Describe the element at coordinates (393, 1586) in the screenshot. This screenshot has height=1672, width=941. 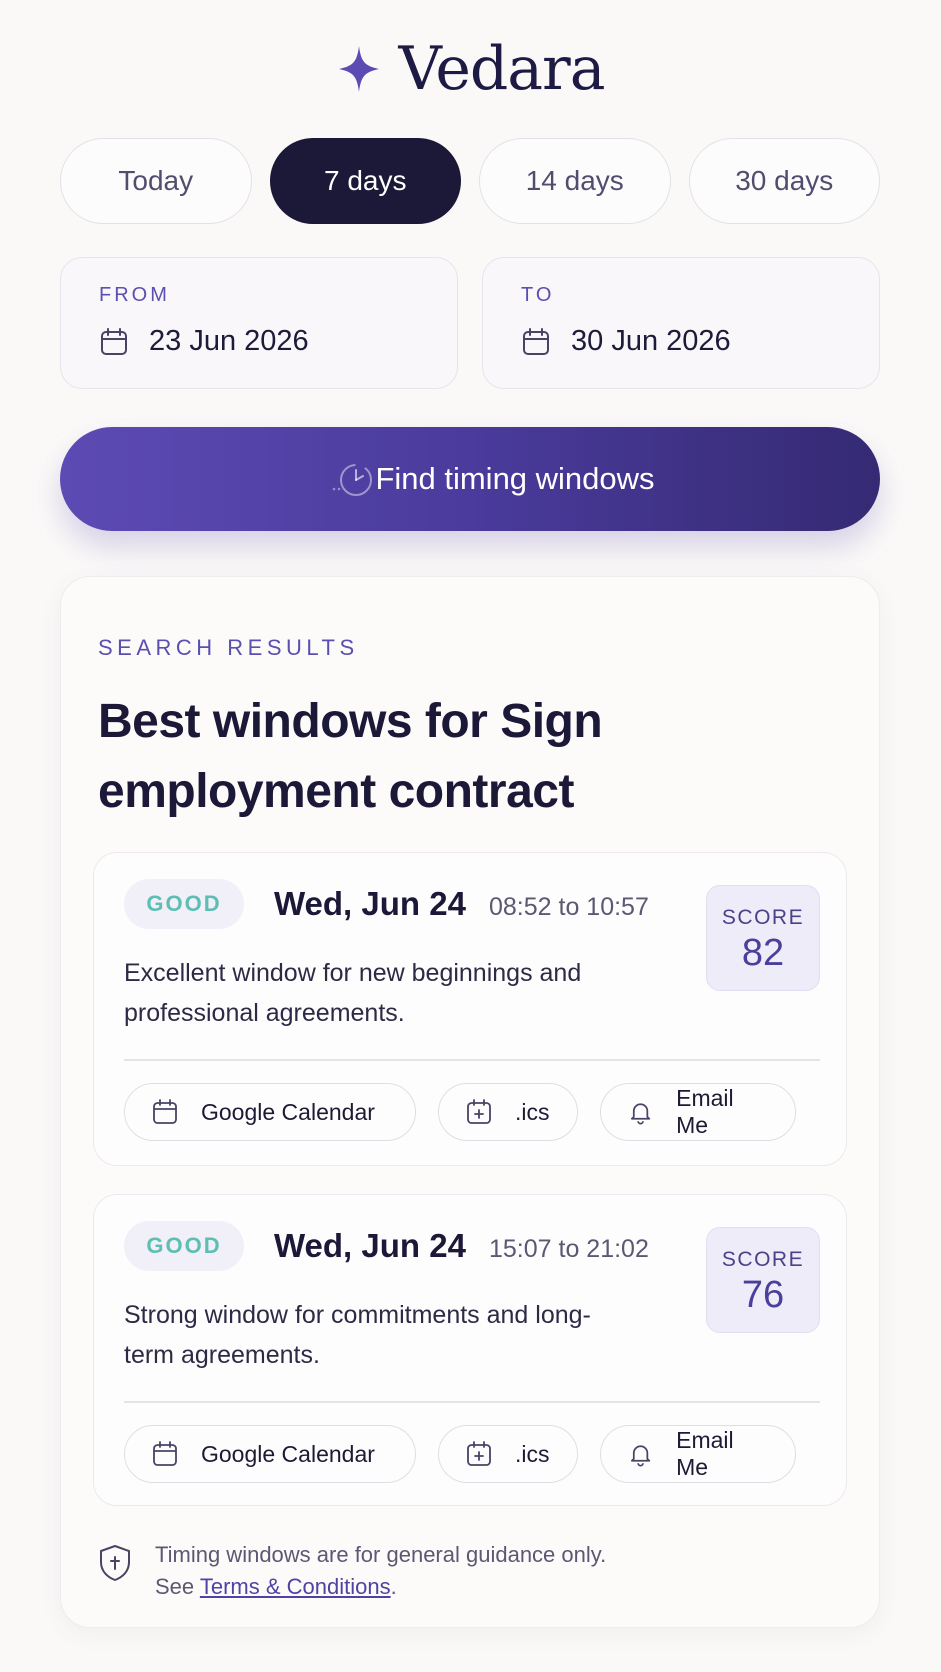
I see `disclaimer-suffix: .` at that location.